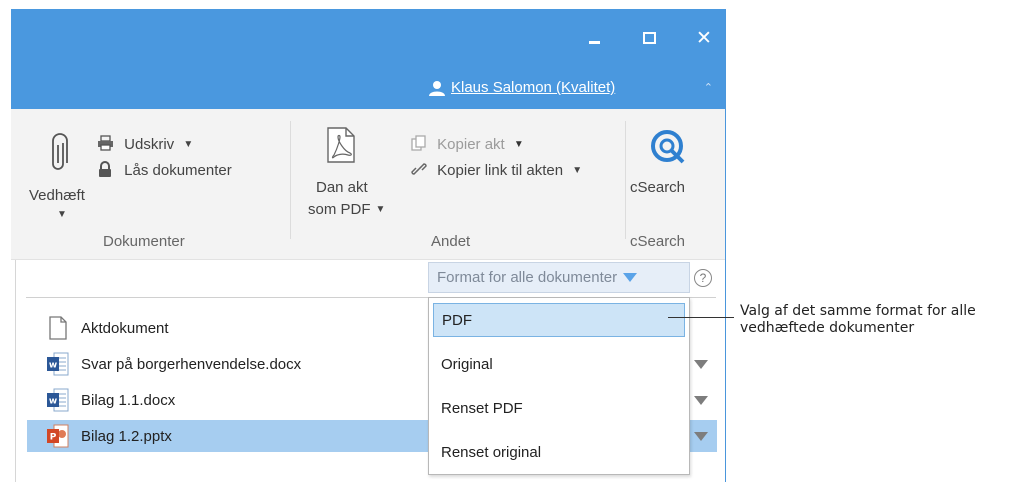 This screenshot has height=482, width=1025. What do you see at coordinates (339, 209) in the screenshot?
I see `create-pdf-label-line2: som PDF` at bounding box center [339, 209].